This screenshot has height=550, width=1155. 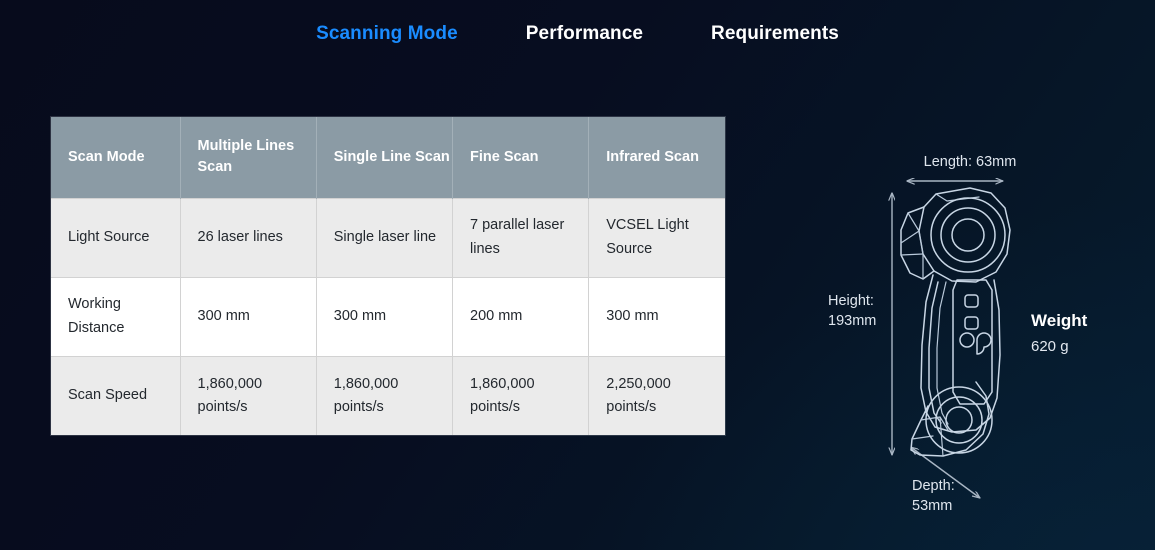 I want to click on scanner-lens-outer-ring, so click(x=968, y=235).